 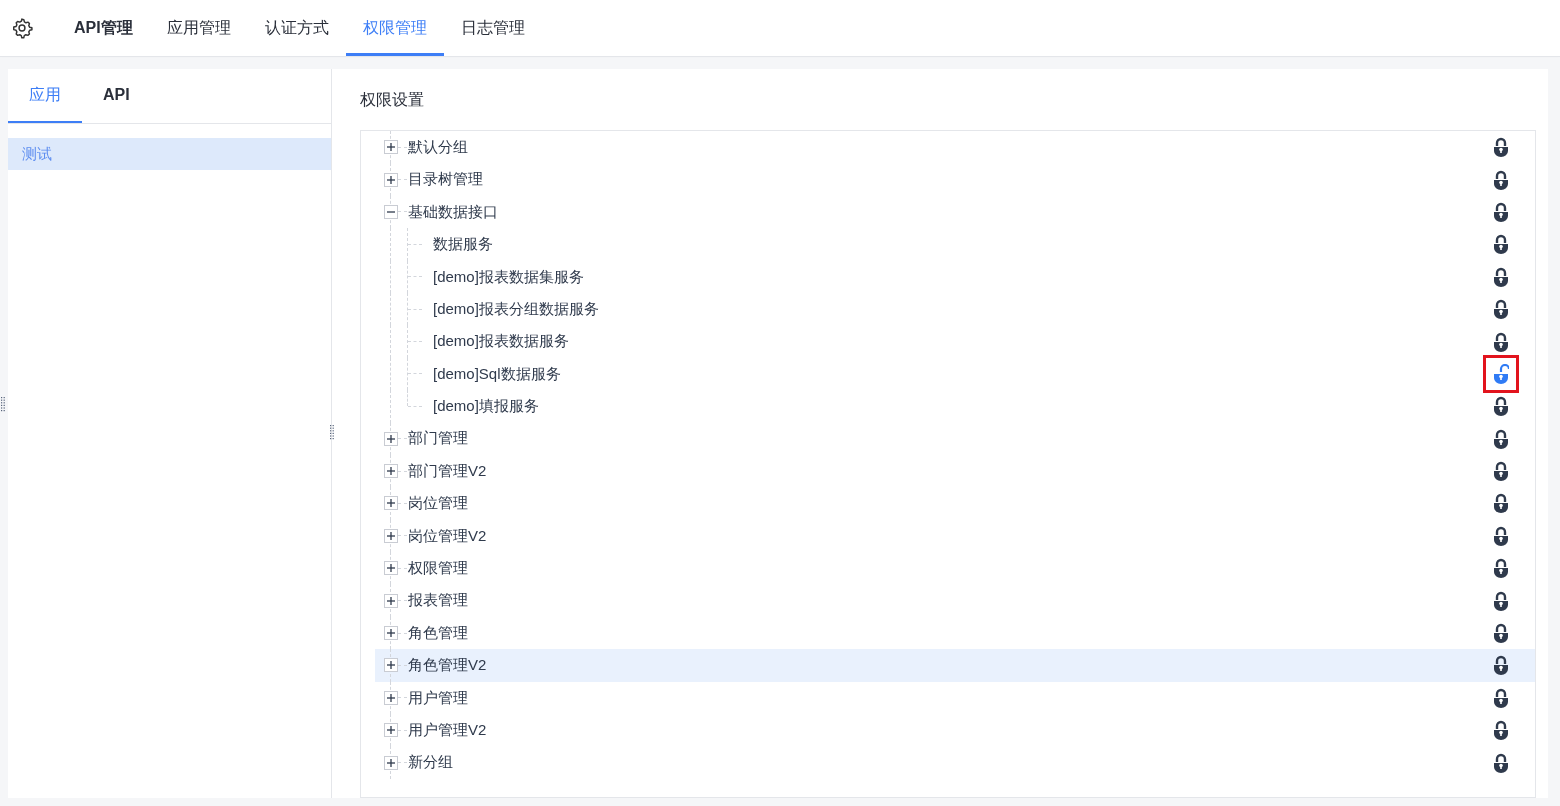 What do you see at coordinates (497, 374) in the screenshot?
I see `tree-node-label: [demo]Sql数据服务` at bounding box center [497, 374].